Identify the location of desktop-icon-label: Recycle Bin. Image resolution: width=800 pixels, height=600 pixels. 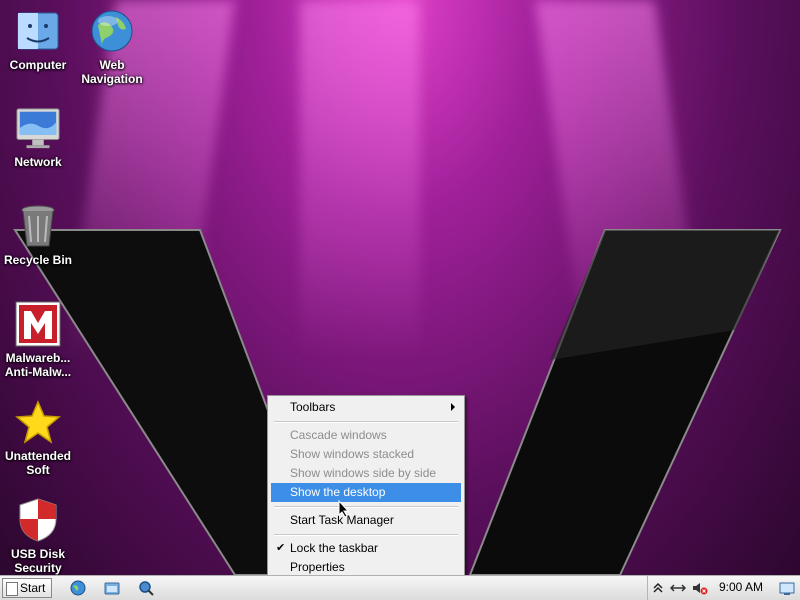
(38, 260).